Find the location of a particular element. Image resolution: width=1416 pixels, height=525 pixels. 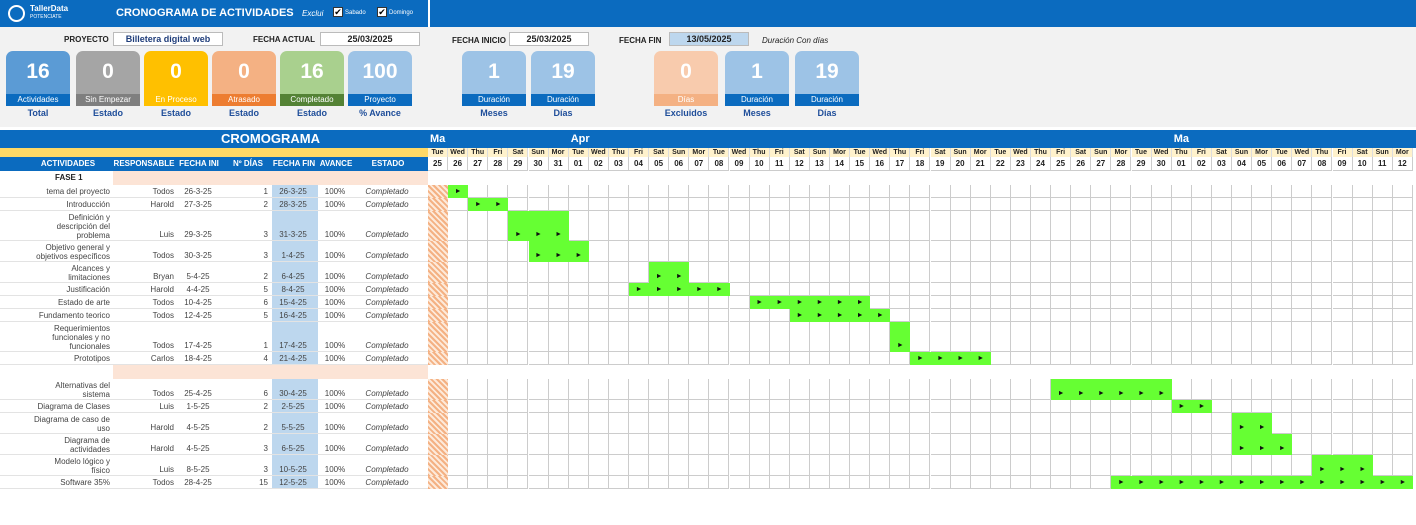

sunday-checkbox: ✔ is located at coordinates (382, 12).